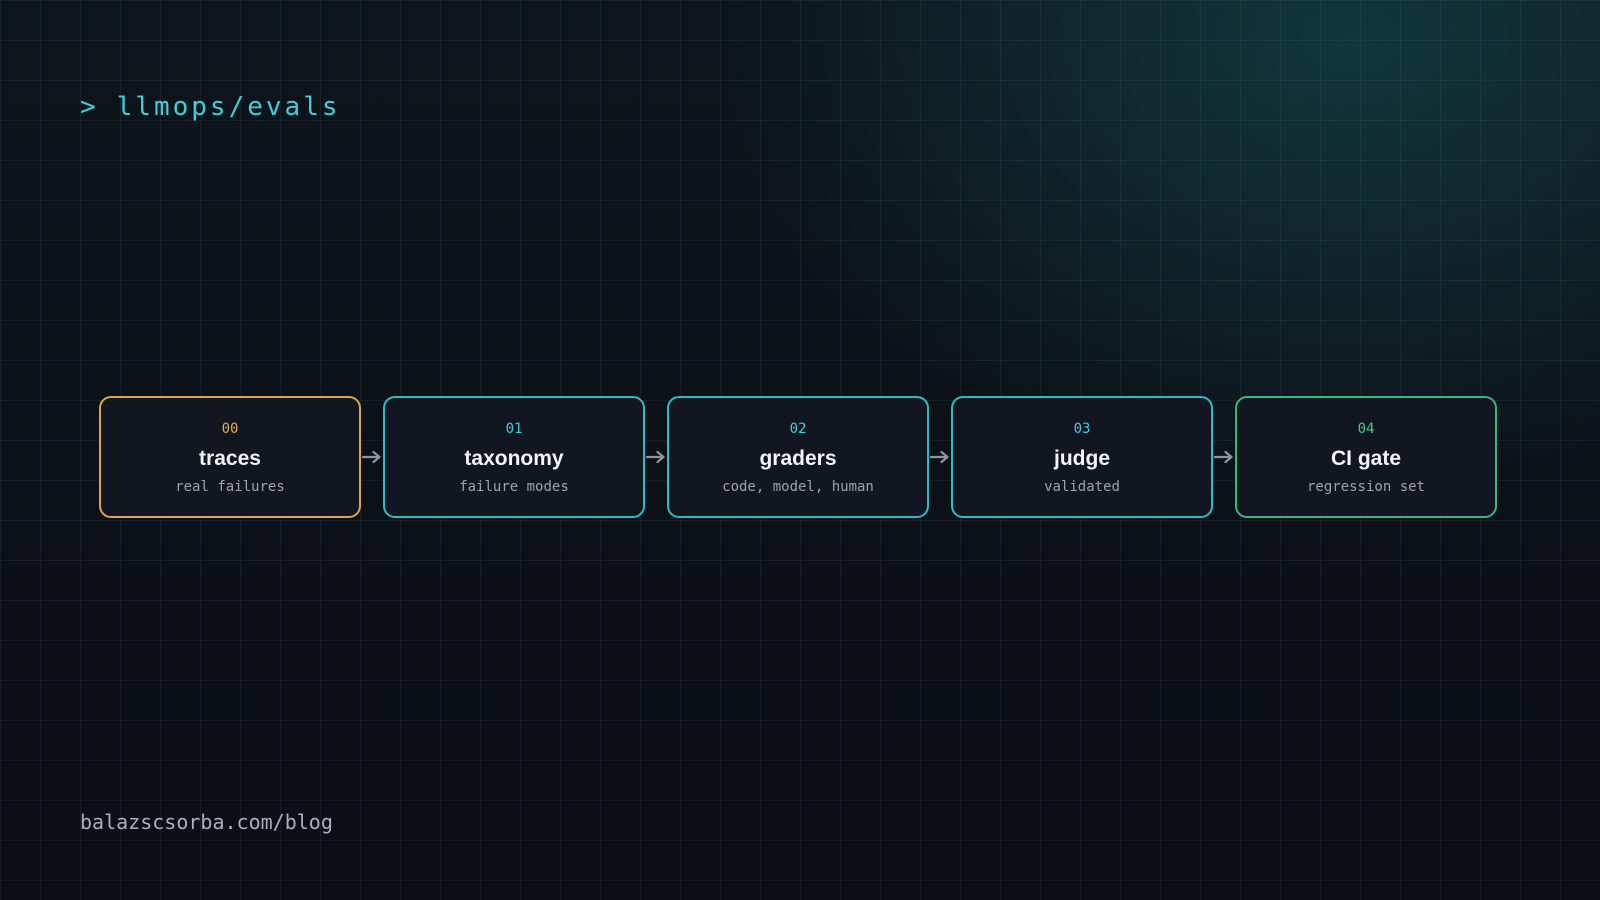 Image resolution: width=1600 pixels, height=900 pixels. Describe the element at coordinates (1366, 429) in the screenshot. I see `stage-number: 04` at that location.